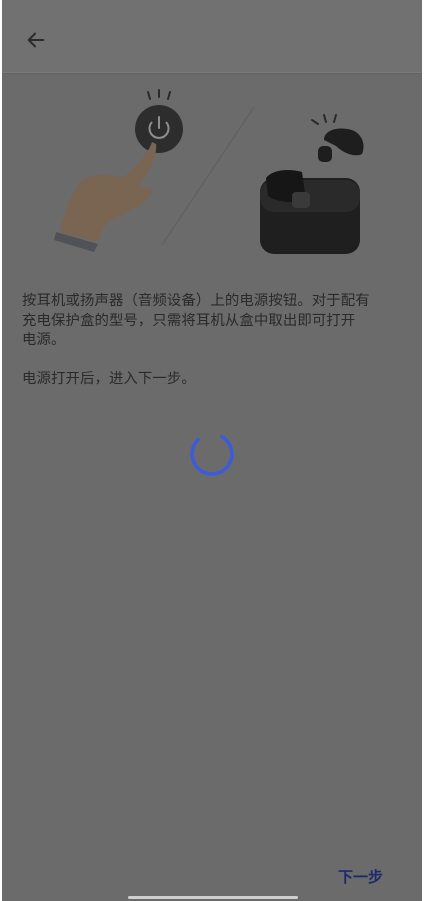 The width and height of the screenshot is (426, 901). Describe the element at coordinates (337, 138) in the screenshot. I see `earbud-icon` at that location.